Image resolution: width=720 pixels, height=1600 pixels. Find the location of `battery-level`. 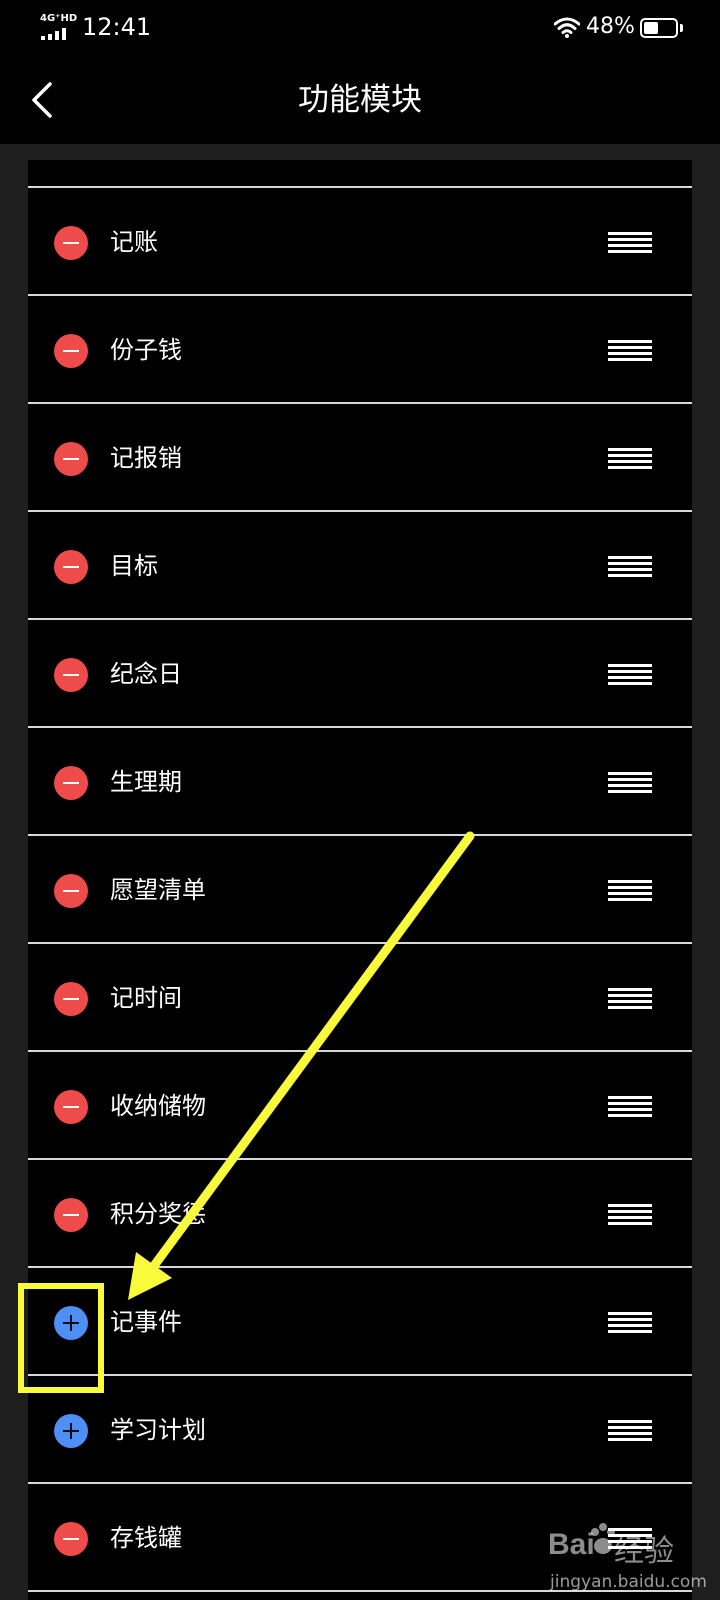

battery-level is located at coordinates (651, 28).